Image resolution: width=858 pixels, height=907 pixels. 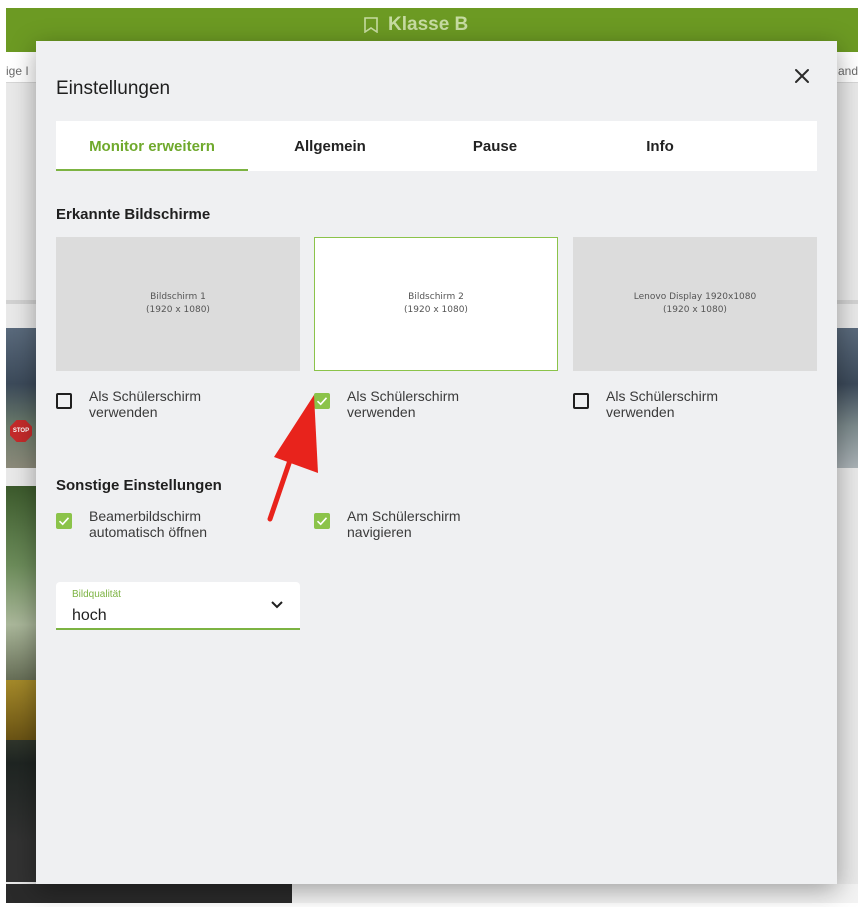 What do you see at coordinates (17, 71) in the screenshot?
I see `background-left-text: ige I` at bounding box center [17, 71].